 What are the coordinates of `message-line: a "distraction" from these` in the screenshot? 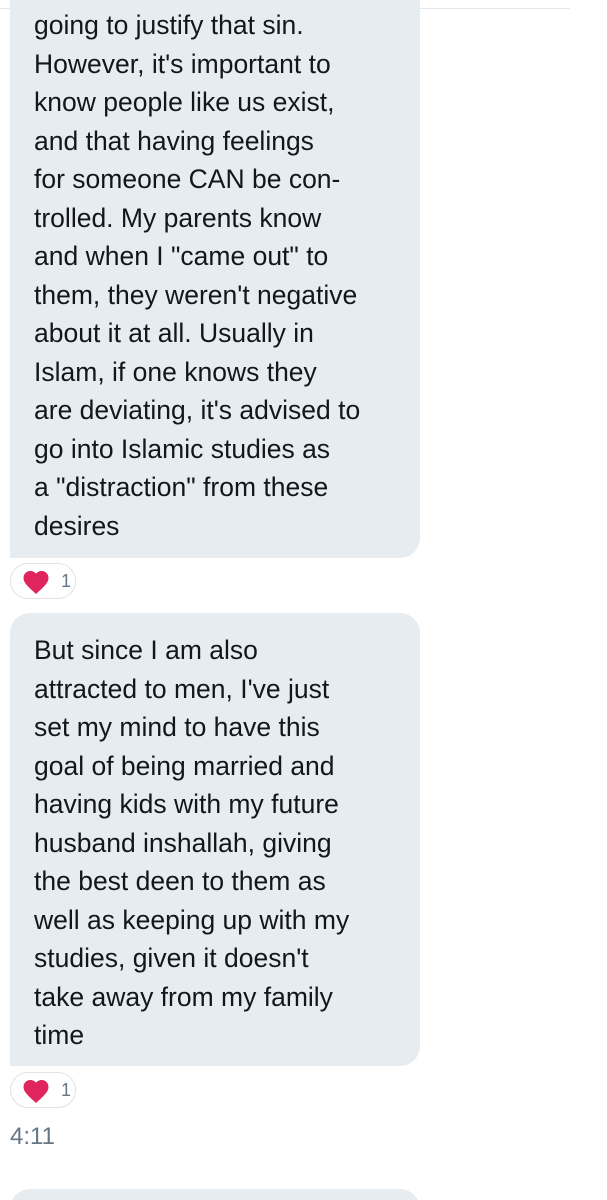 It's located at (181, 487).